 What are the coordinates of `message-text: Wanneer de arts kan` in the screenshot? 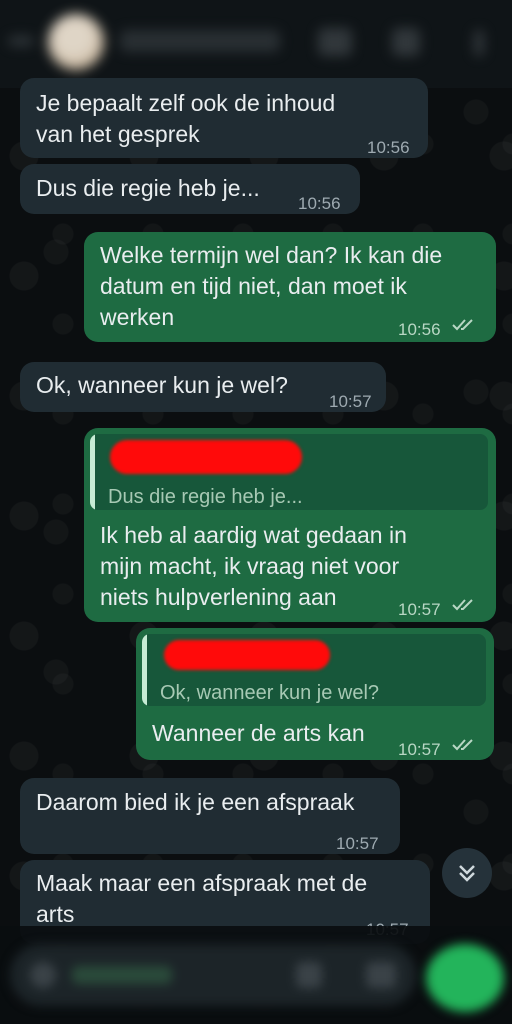 It's located at (258, 733).